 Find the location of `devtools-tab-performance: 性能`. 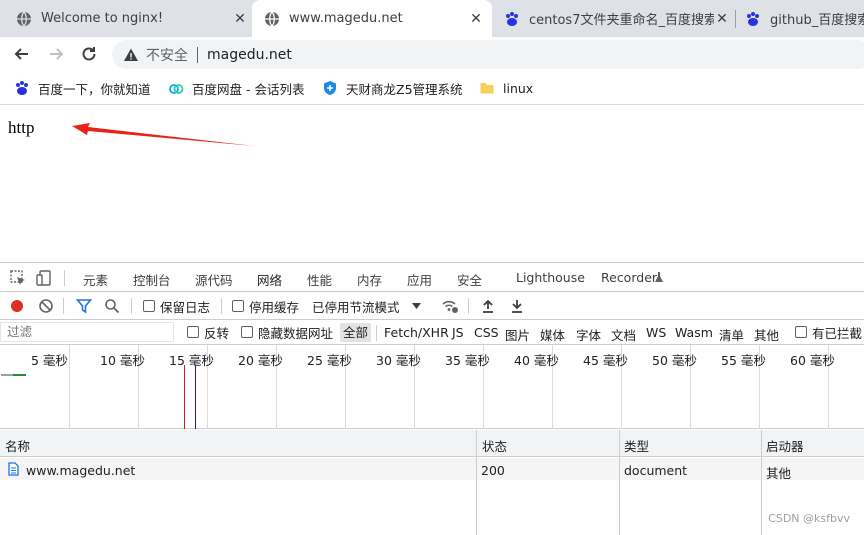

devtools-tab-performance: 性能 is located at coordinates (319, 279).